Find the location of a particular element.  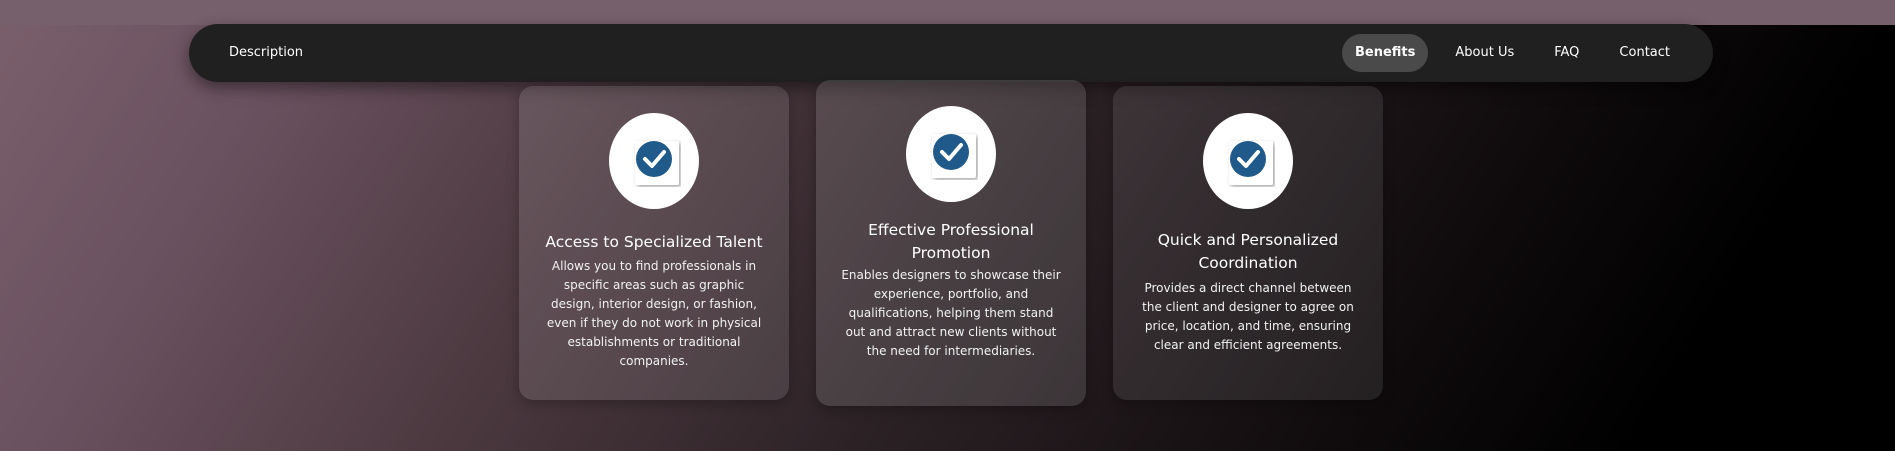

card-title: Quick and Personalized Coordination is located at coordinates (1248, 251).